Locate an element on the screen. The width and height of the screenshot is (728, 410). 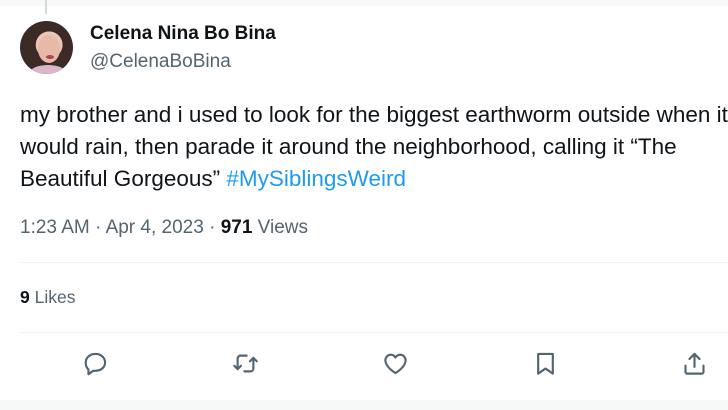
likes-count: 9 is located at coordinates (25, 297).